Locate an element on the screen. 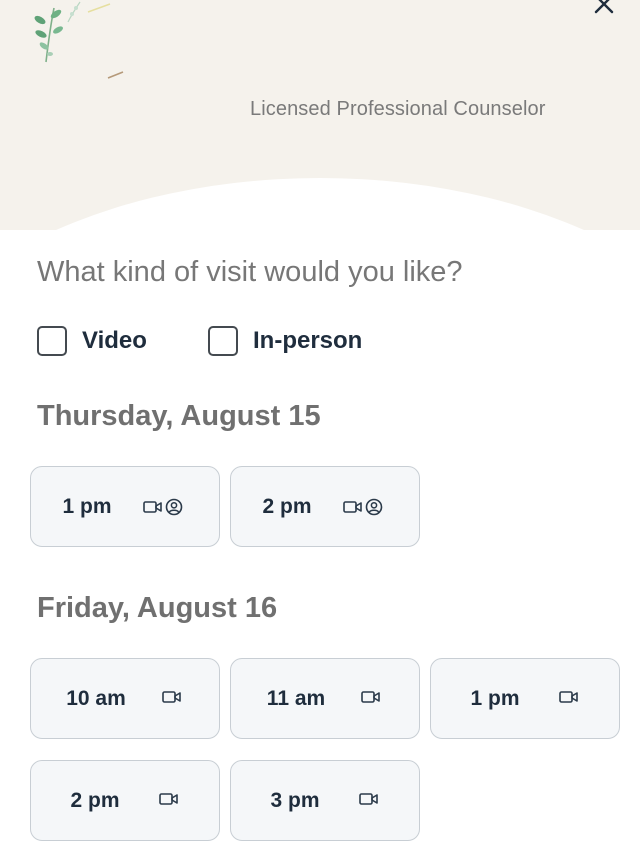 This screenshot has width=640, height=856. time-slot-fri-10am: 10 am is located at coordinates (125, 698).